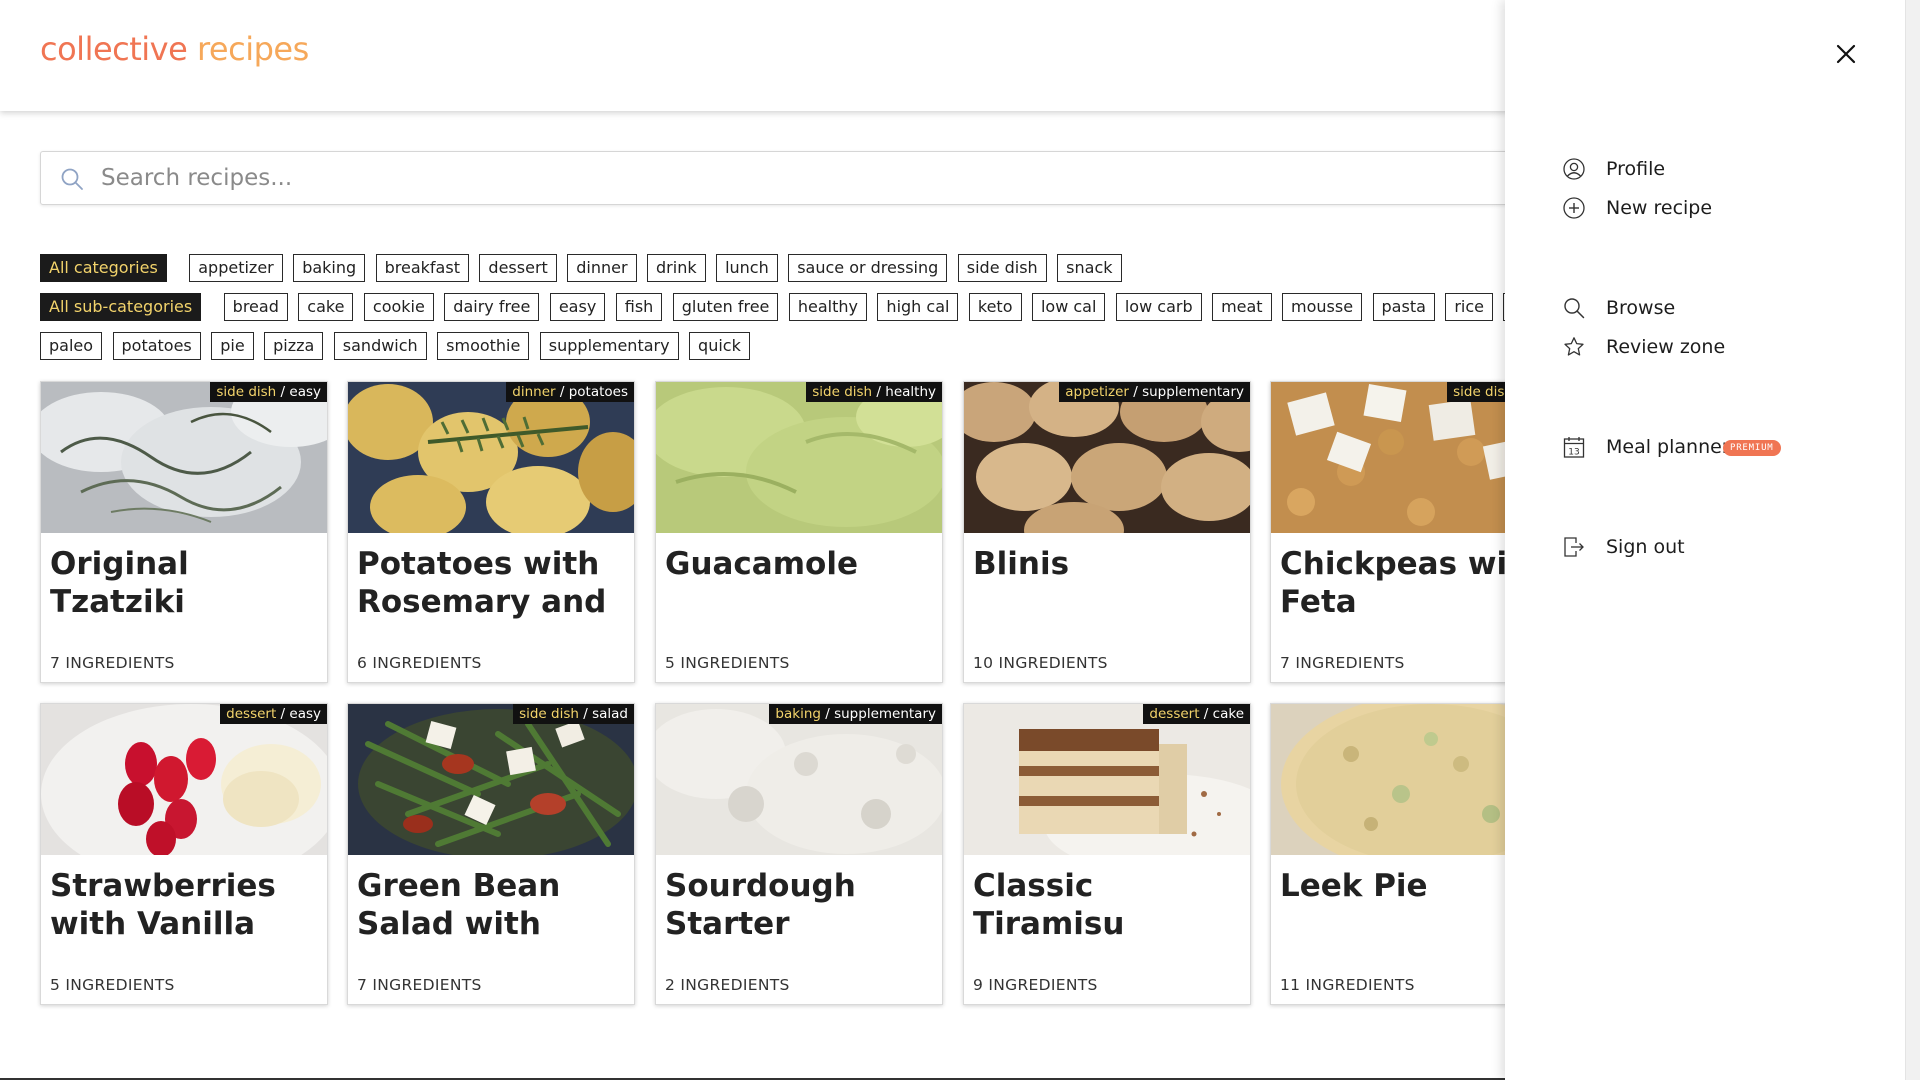 The image size is (1920, 1080). I want to click on plus-circle-icon, so click(1574, 208).